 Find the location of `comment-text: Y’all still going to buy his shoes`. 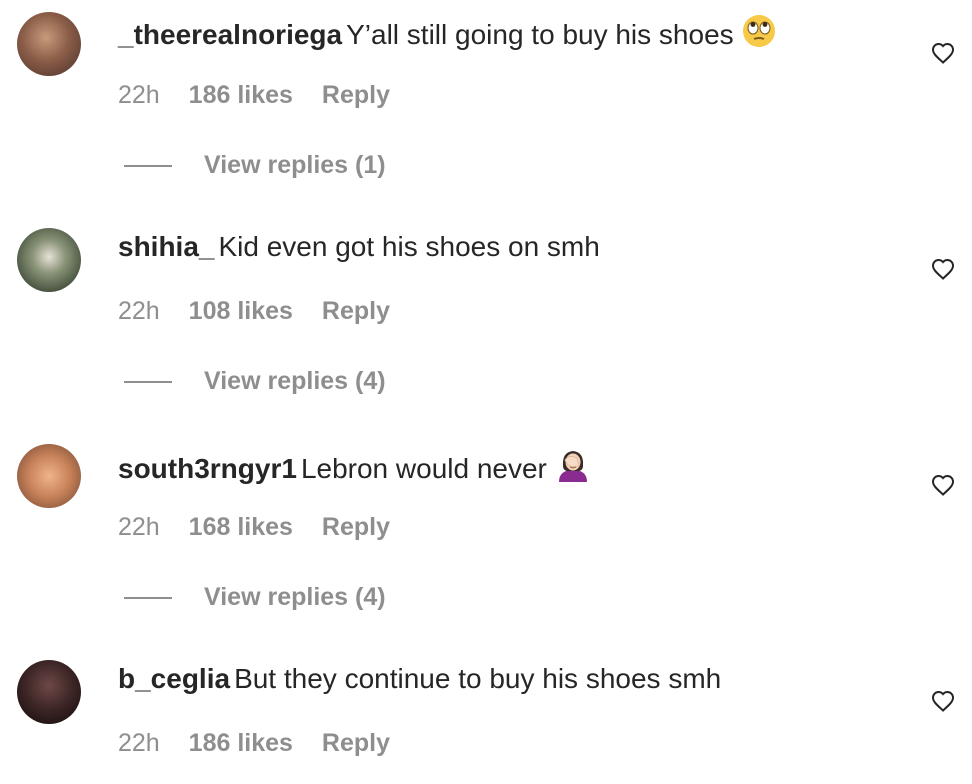

comment-text: Y’all still going to buy his shoes is located at coordinates (540, 34).